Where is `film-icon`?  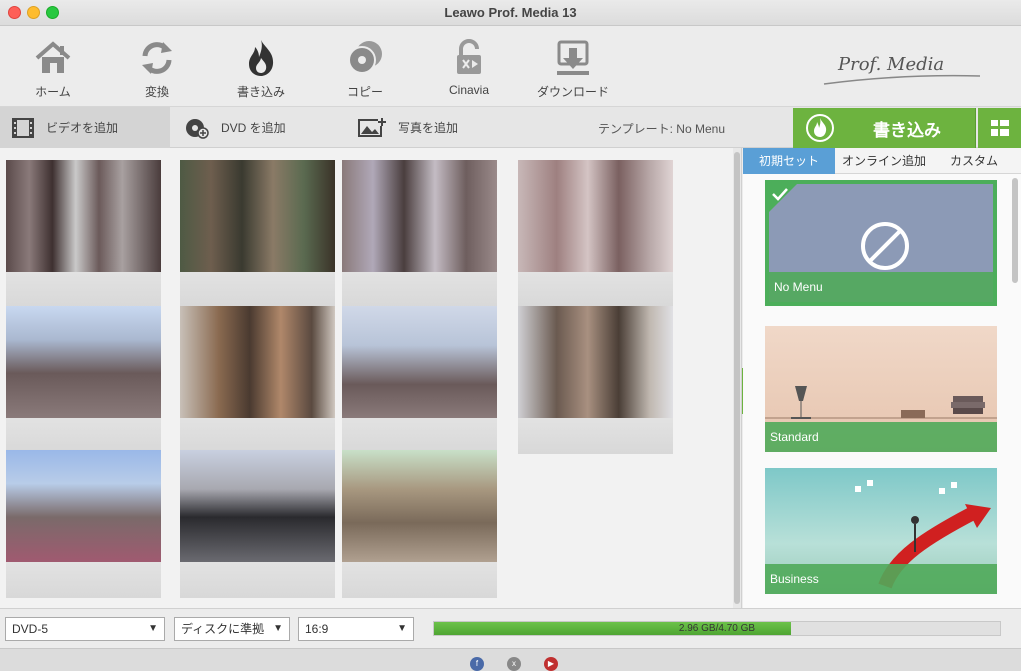 film-icon is located at coordinates (23, 127).